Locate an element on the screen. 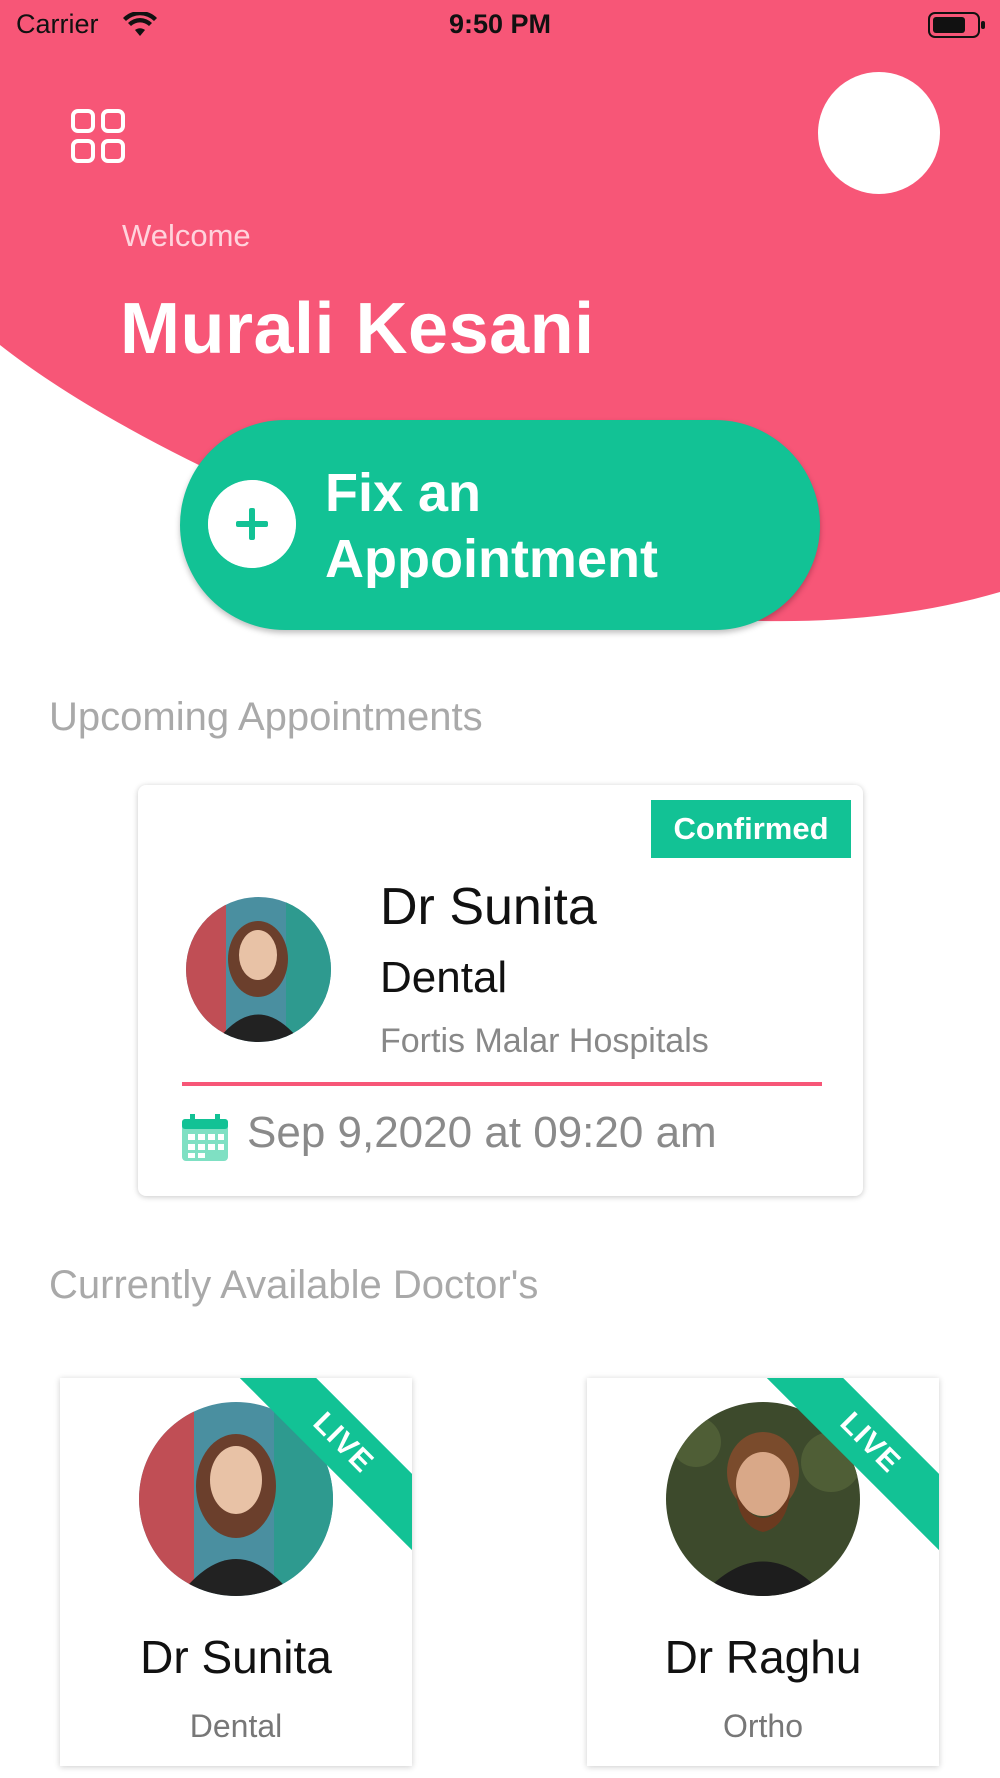  welcome-label: Welcome is located at coordinates (186, 235).